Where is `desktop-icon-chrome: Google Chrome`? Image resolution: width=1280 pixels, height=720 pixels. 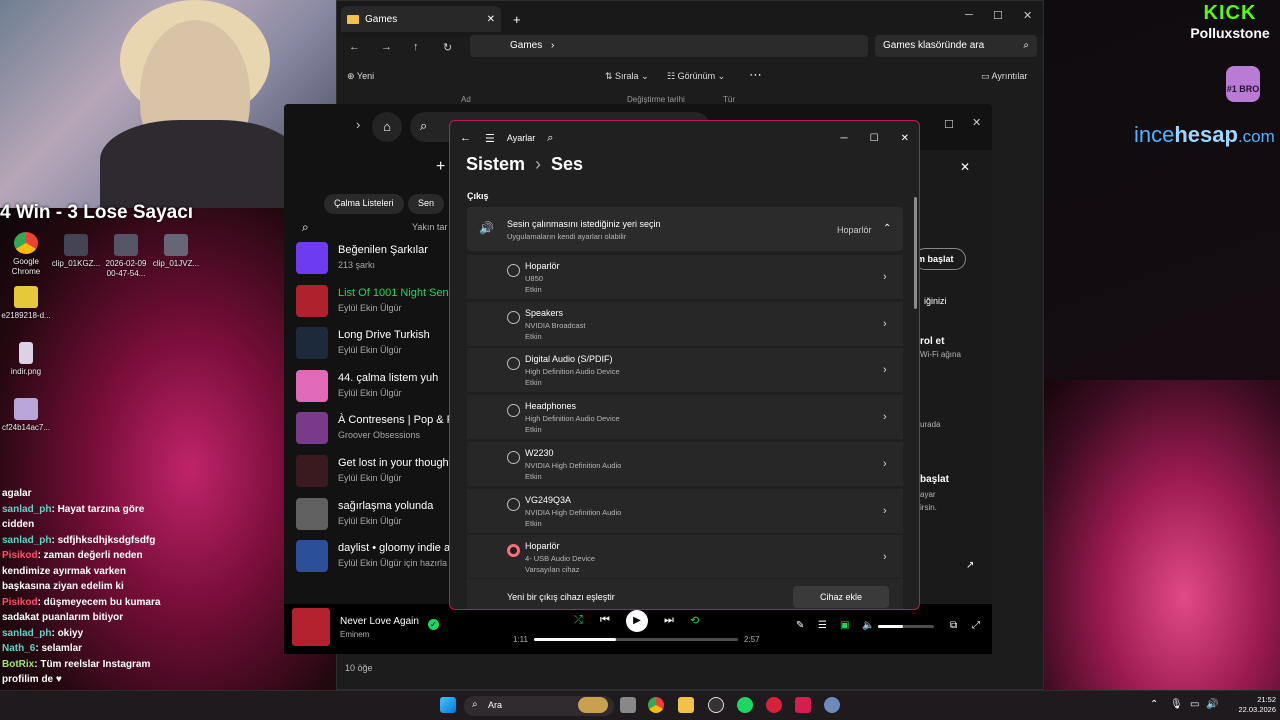
desktop-icon-chrome: Google Chrome is located at coordinates (26, 254).